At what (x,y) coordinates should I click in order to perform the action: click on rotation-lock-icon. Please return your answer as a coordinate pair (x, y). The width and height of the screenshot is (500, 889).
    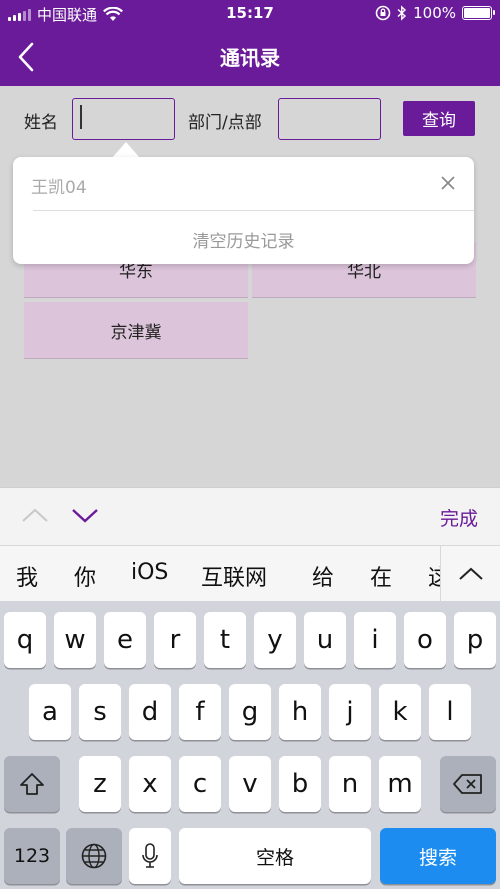
    Looking at the image, I should click on (383, 13).